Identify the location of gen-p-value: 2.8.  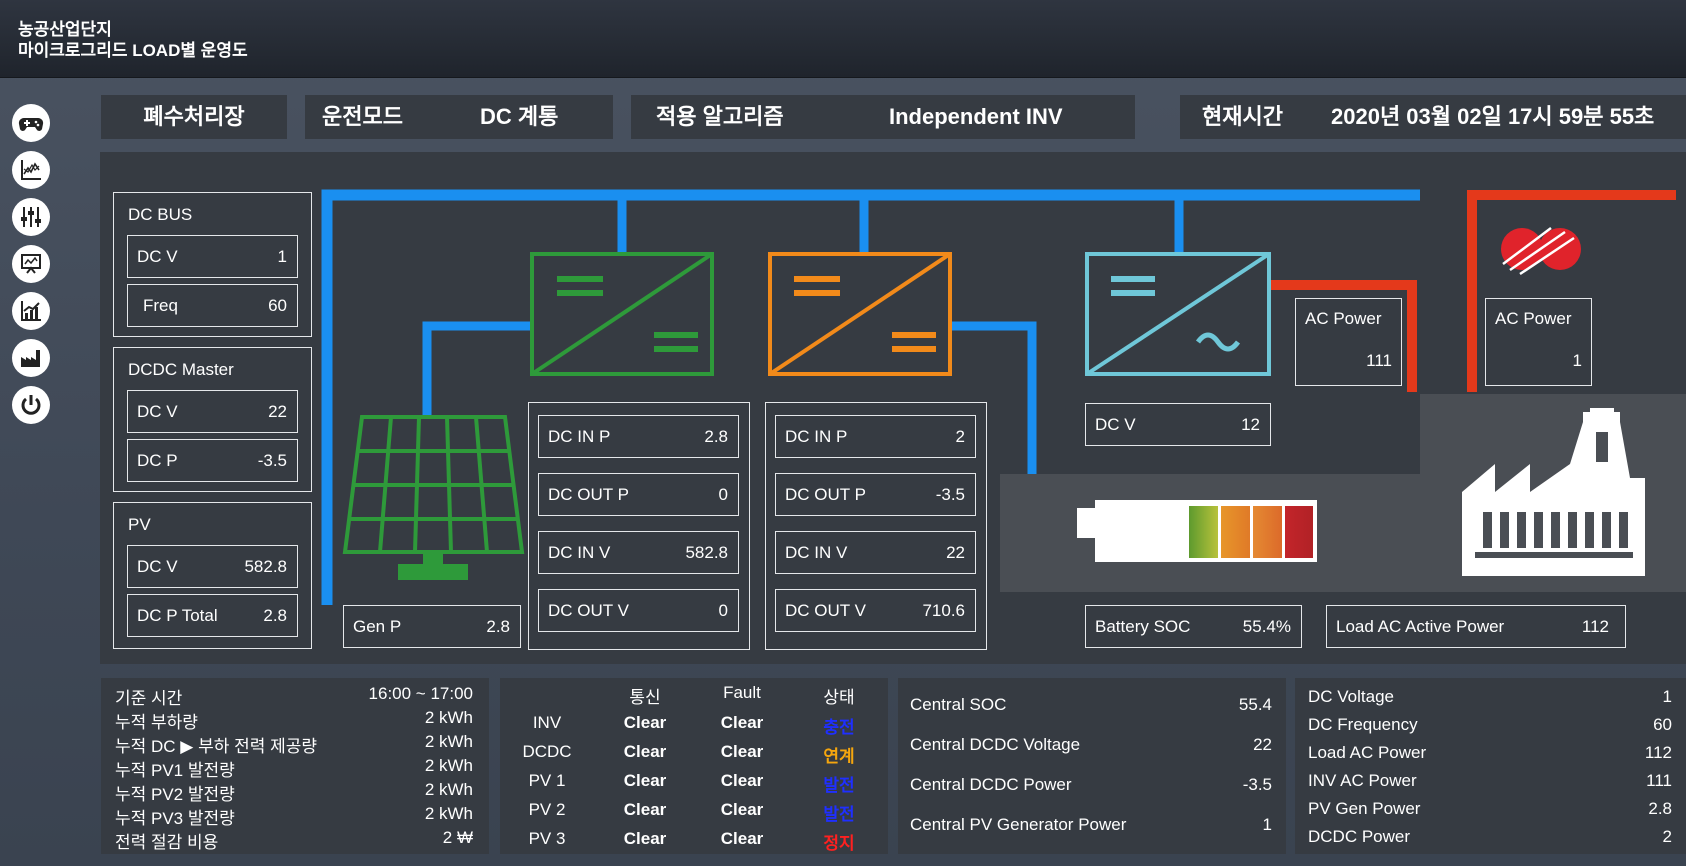
(498, 626).